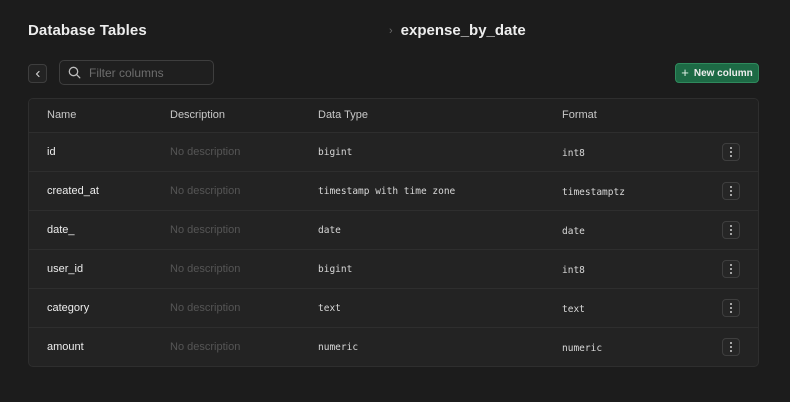 Image resolution: width=790 pixels, height=402 pixels. I want to click on column-name: amount, so click(65, 347).